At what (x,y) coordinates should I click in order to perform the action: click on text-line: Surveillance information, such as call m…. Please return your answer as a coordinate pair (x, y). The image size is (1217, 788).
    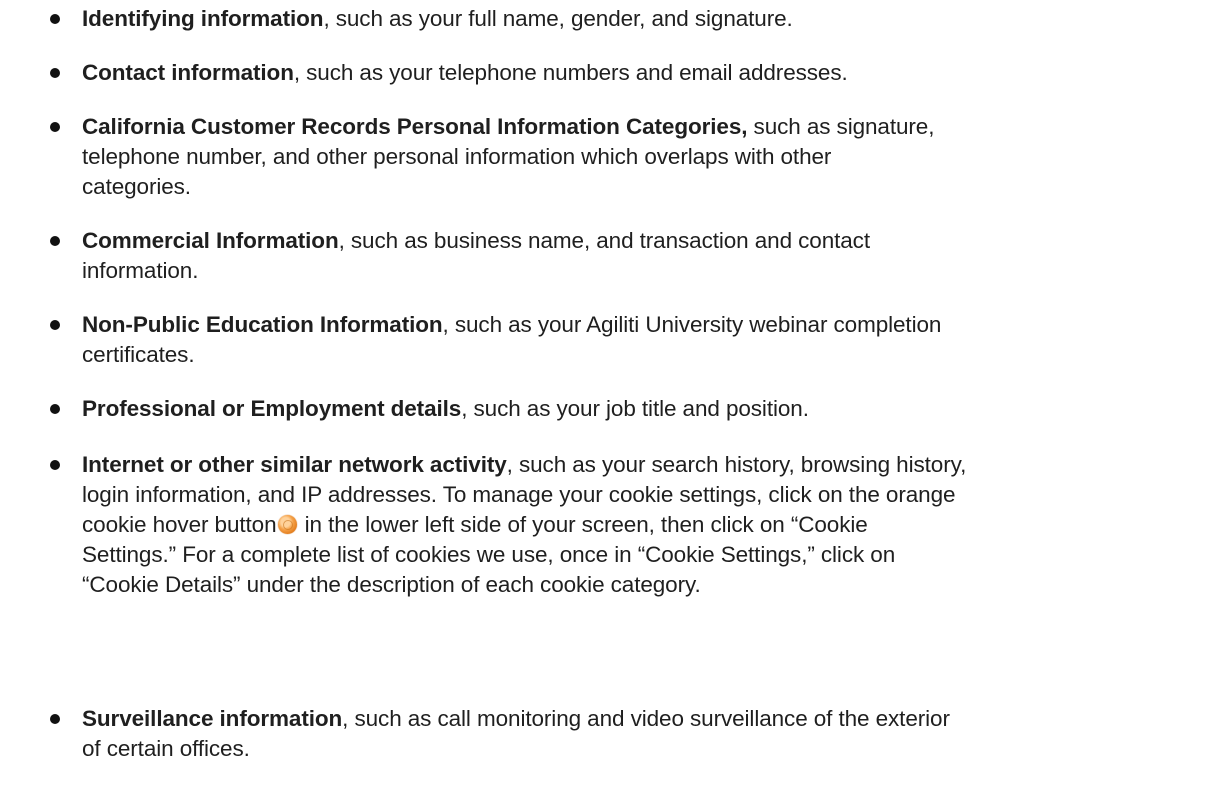
    Looking at the image, I should click on (642, 719).